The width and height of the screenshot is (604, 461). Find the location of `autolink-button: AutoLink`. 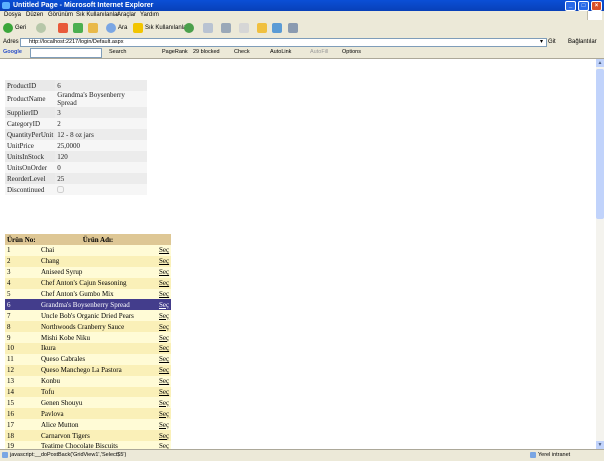

autolink-button: AutoLink is located at coordinates (280, 52).